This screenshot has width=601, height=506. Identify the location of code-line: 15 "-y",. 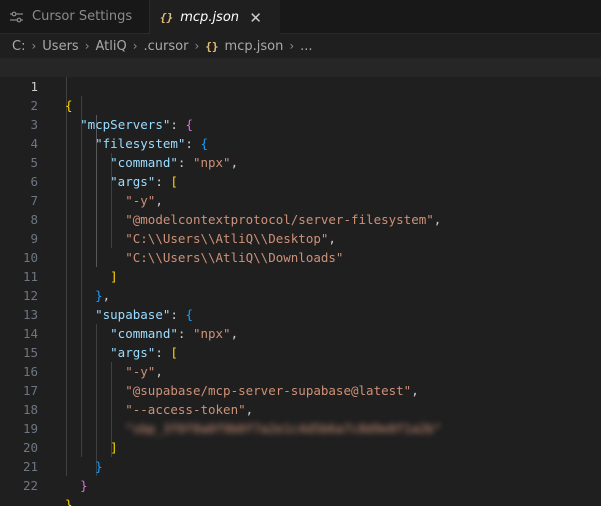
(300, 351).